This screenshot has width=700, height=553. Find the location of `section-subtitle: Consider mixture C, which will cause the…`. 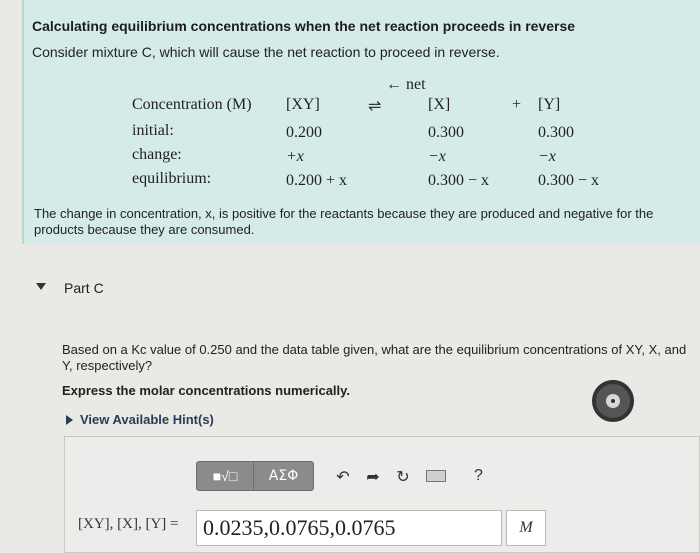

section-subtitle: Consider mixture C, which will cause the… is located at coordinates (266, 52).